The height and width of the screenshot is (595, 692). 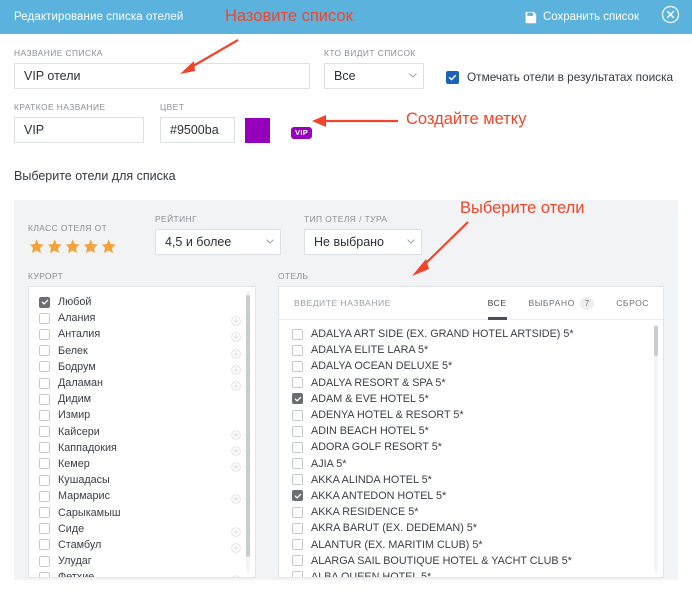 I want to click on hotel-scroll-track, so click(x=656, y=448).